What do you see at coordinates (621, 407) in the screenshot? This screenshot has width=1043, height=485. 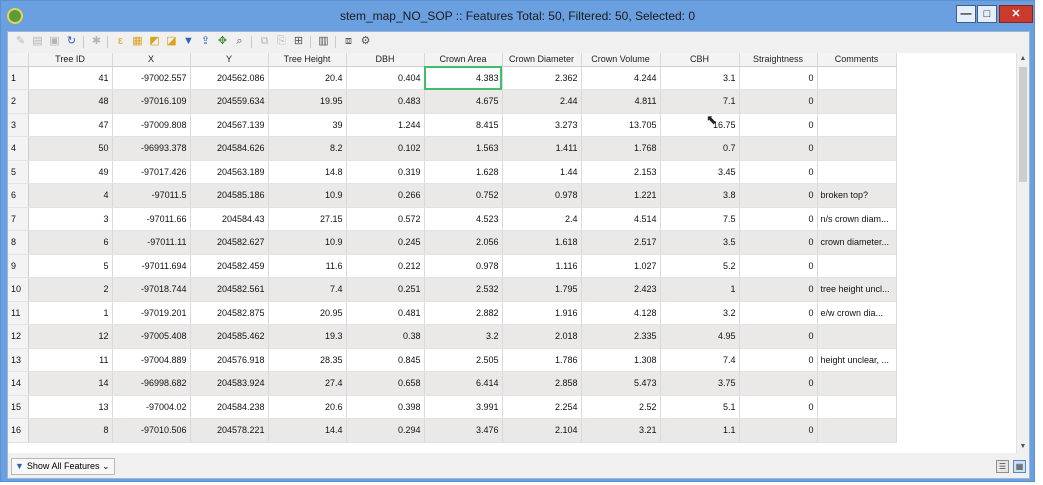 I see `table-cell: 2.52` at bounding box center [621, 407].